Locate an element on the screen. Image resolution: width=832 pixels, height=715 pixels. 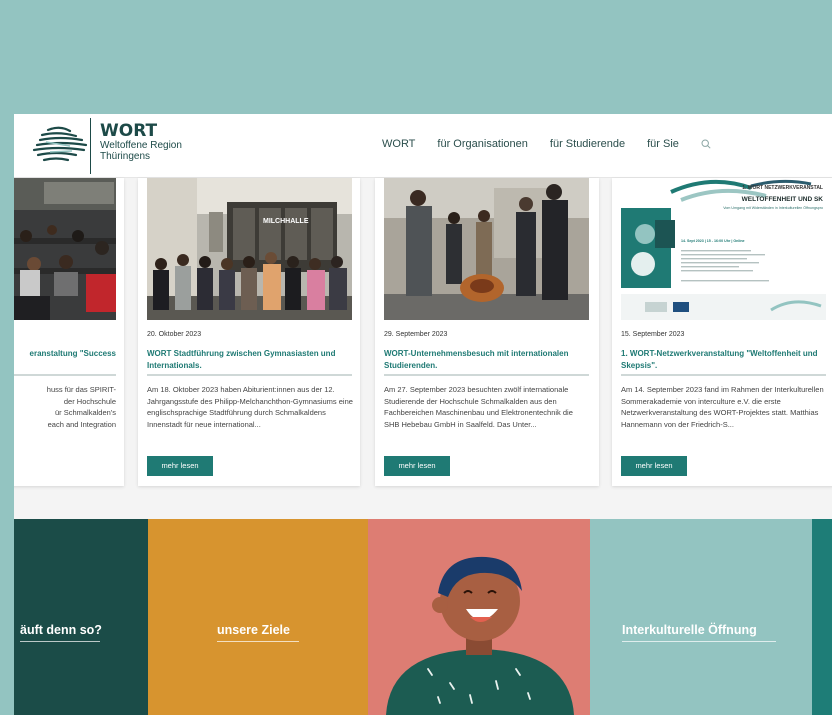
brand-subtitle-line1: Weltoffene Region is located at coordinates (141, 145).